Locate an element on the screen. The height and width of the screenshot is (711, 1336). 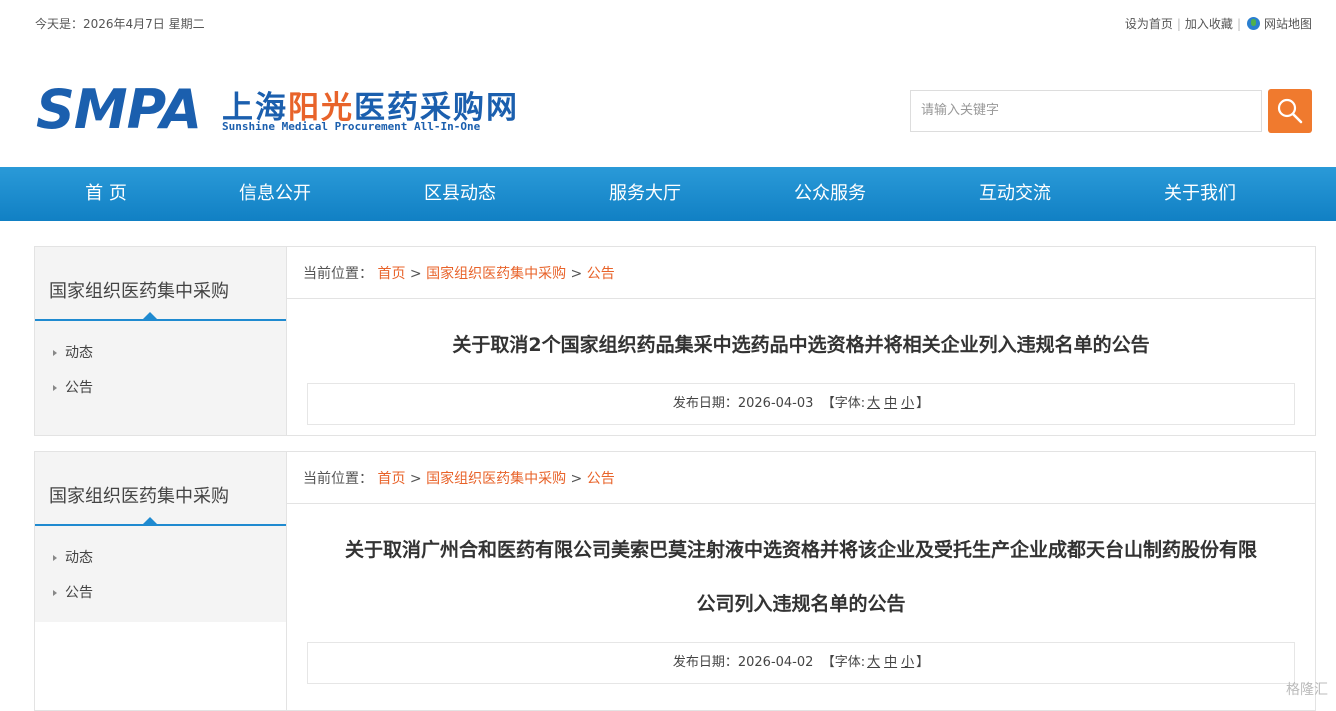
publish-date: 2026-04-02 is located at coordinates (775, 662).